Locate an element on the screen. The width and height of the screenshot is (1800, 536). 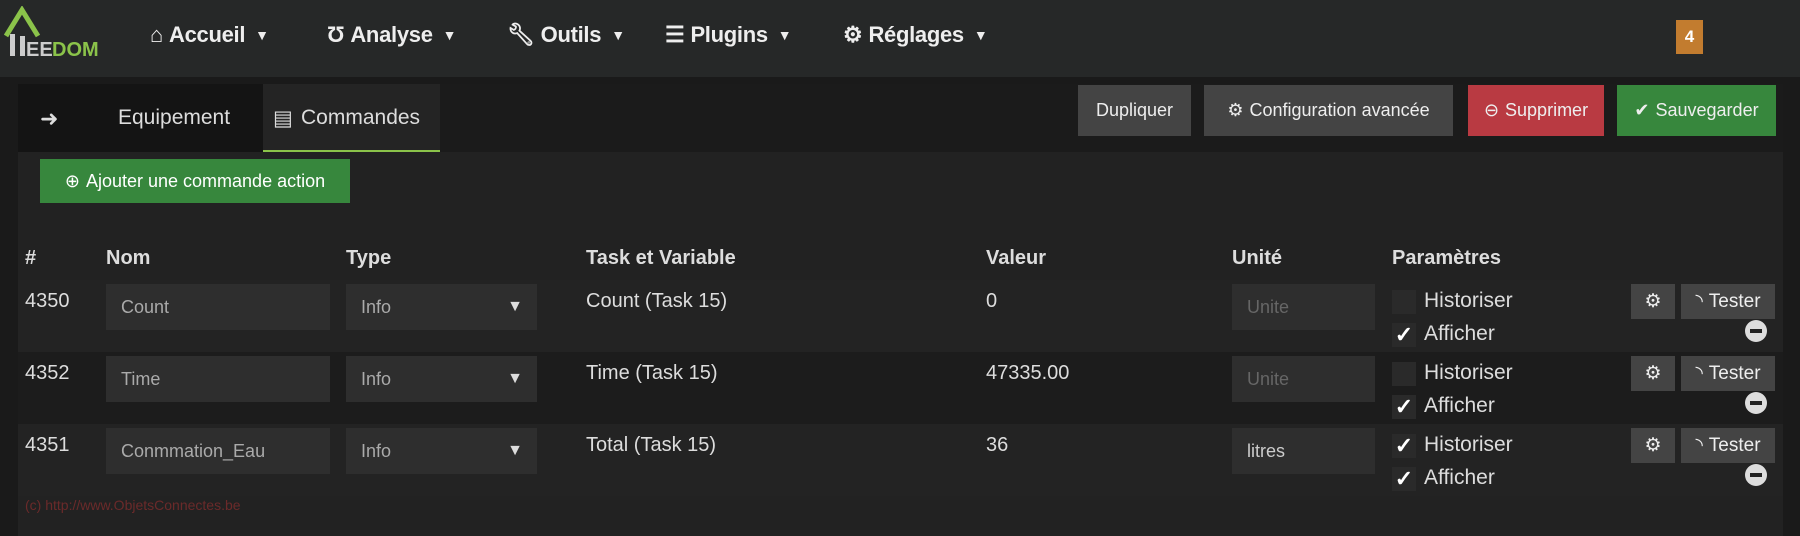
add-command-button: ⊕ Ajouter une commande action is located at coordinates (195, 181).